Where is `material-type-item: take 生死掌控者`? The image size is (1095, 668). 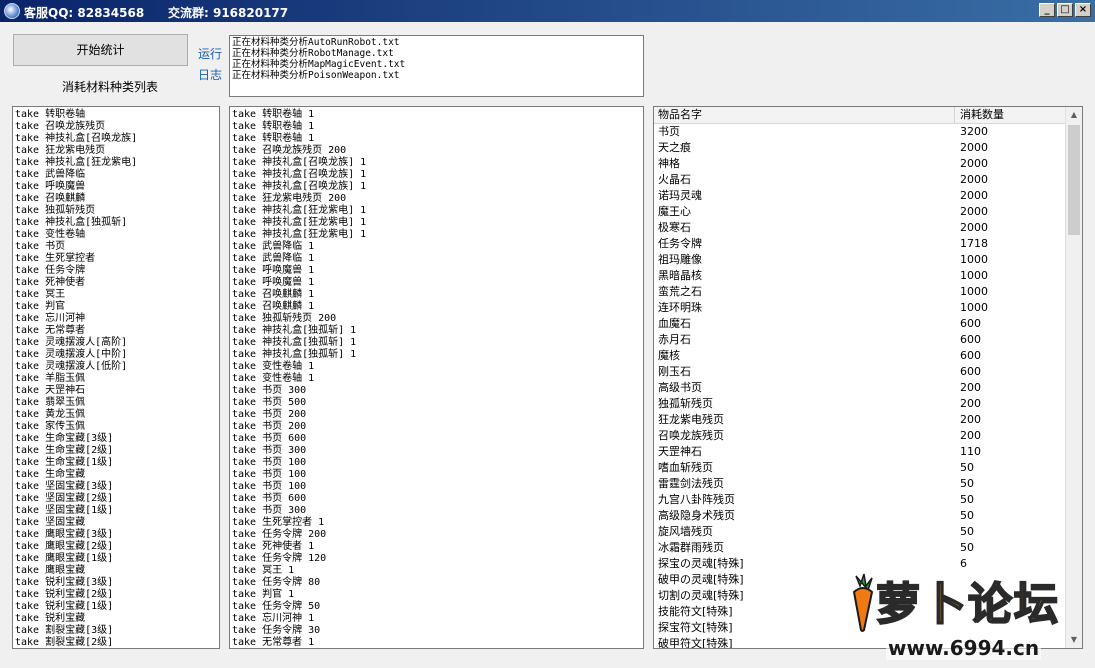 material-type-item: take 生死掌控者 is located at coordinates (116, 259).